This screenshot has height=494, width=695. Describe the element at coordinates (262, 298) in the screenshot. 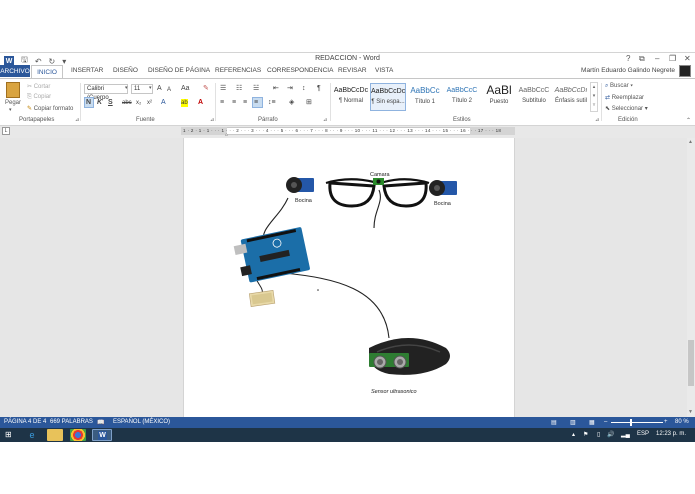

I see `battery-icon` at that location.